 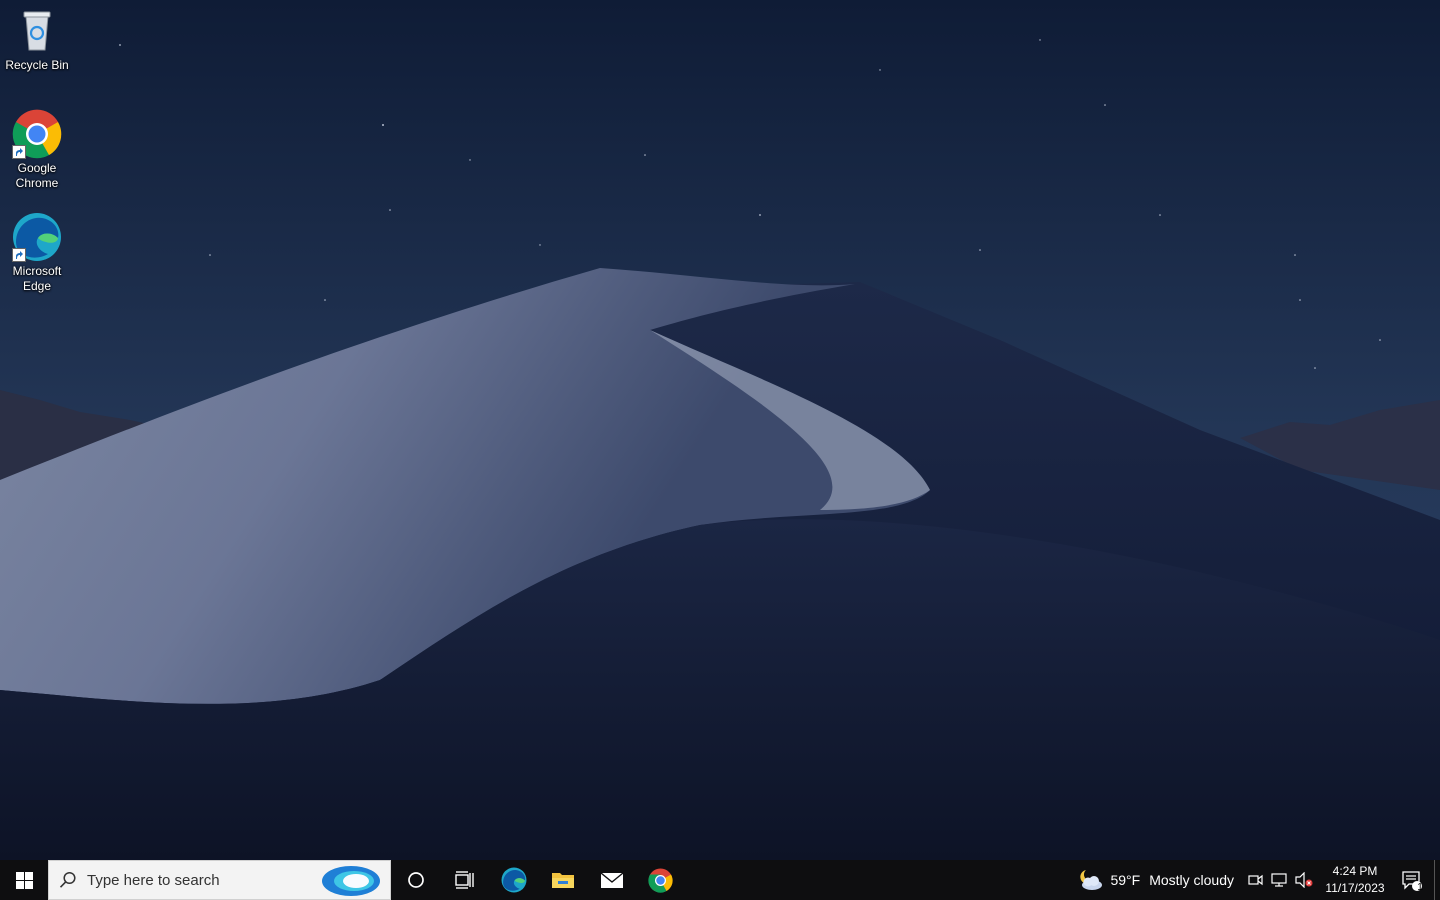 What do you see at coordinates (1355, 871) in the screenshot?
I see `clock-time: 4:24 PM` at bounding box center [1355, 871].